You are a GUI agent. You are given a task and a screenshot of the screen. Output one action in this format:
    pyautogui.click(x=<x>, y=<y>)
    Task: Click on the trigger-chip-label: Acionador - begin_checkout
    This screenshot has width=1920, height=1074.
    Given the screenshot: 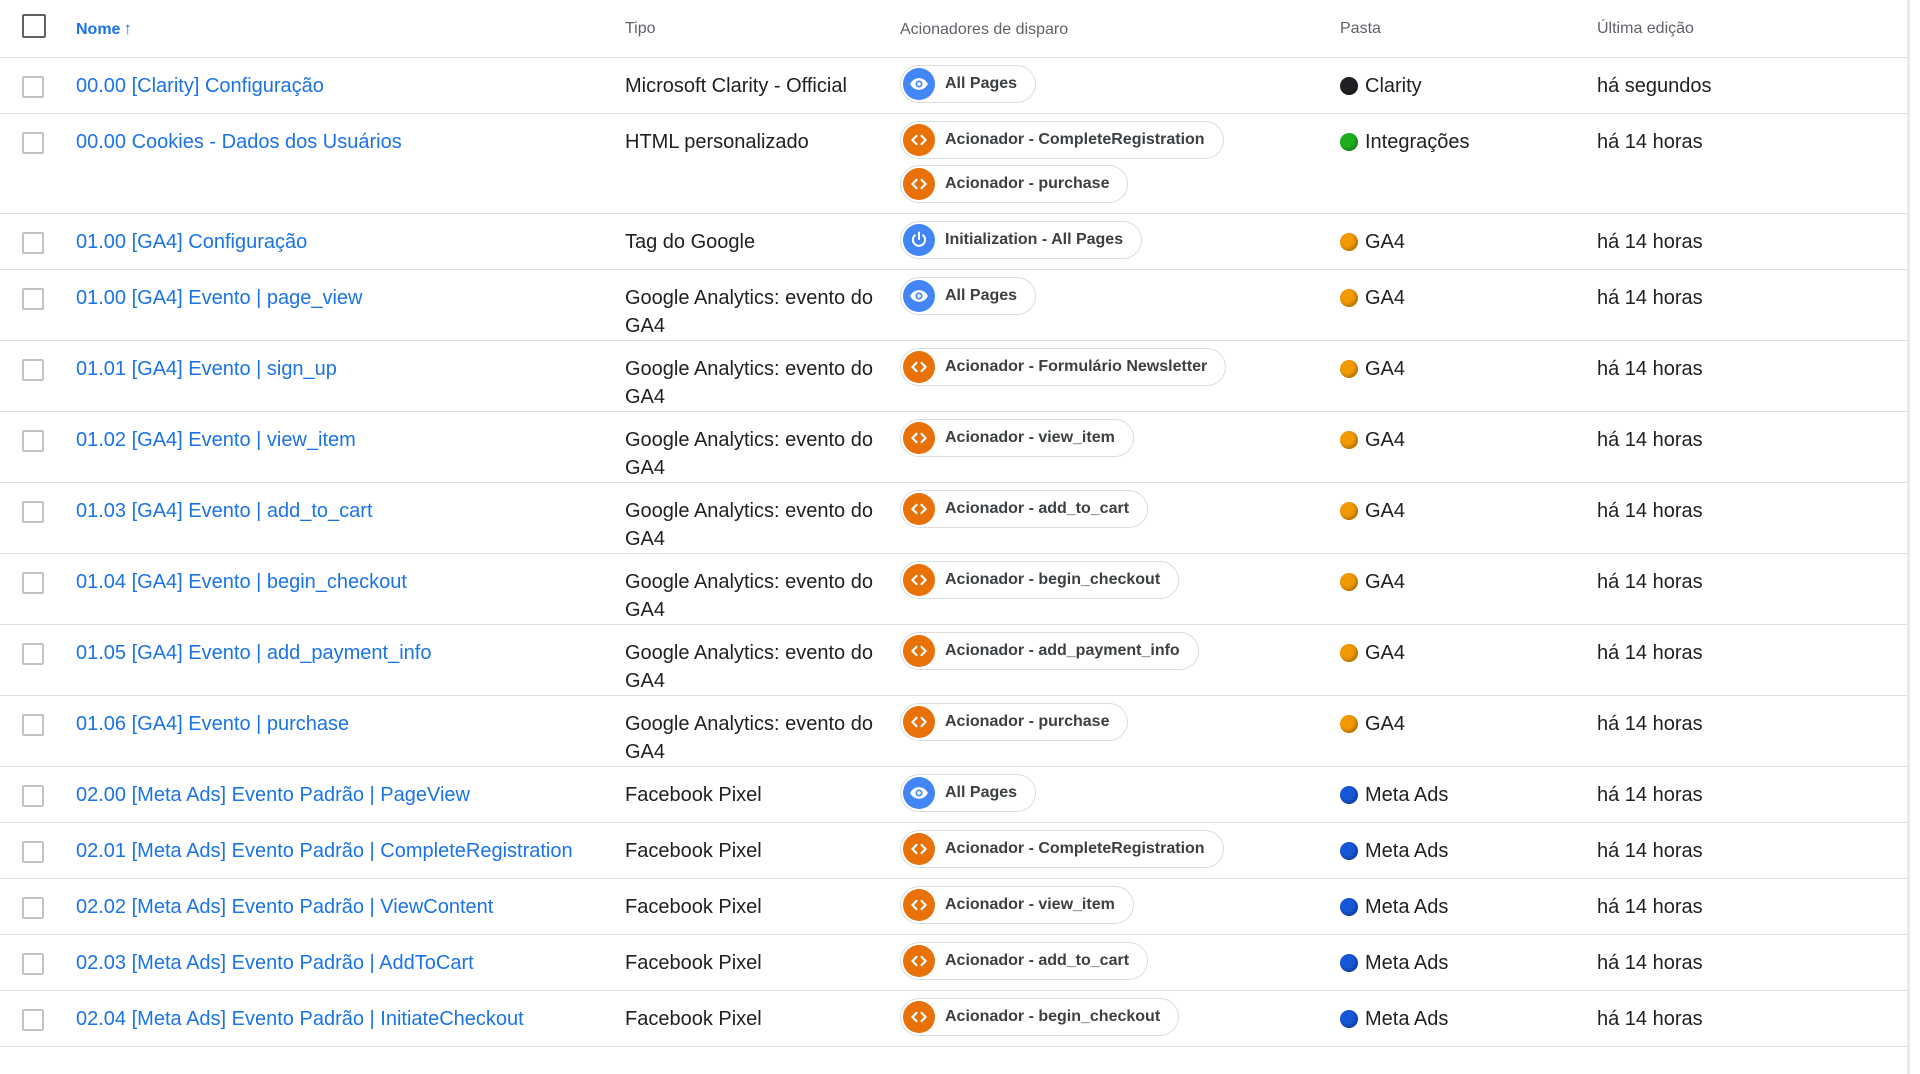 What is the action you would take?
    pyautogui.click(x=1053, y=579)
    